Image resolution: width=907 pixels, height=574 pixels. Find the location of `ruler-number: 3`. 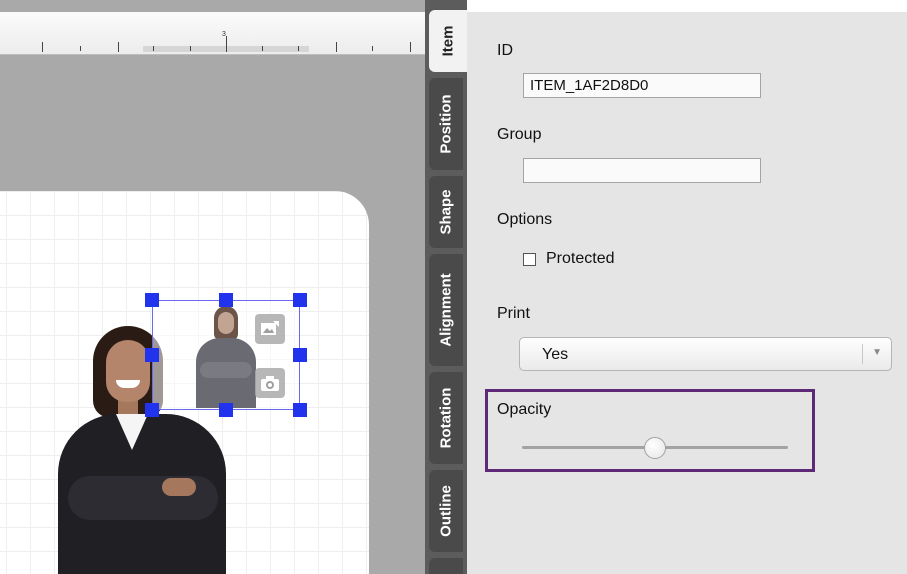

ruler-number: 3 is located at coordinates (224, 34).